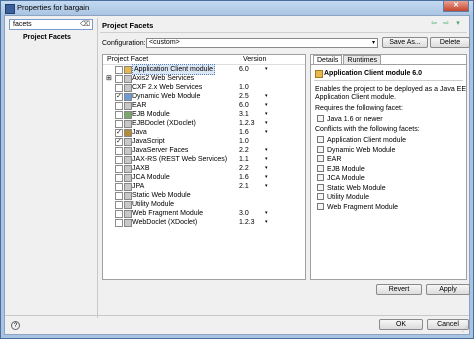 This screenshot has height=339, width=474. I want to click on nav-item-project-facets: Project Facets, so click(51, 39).